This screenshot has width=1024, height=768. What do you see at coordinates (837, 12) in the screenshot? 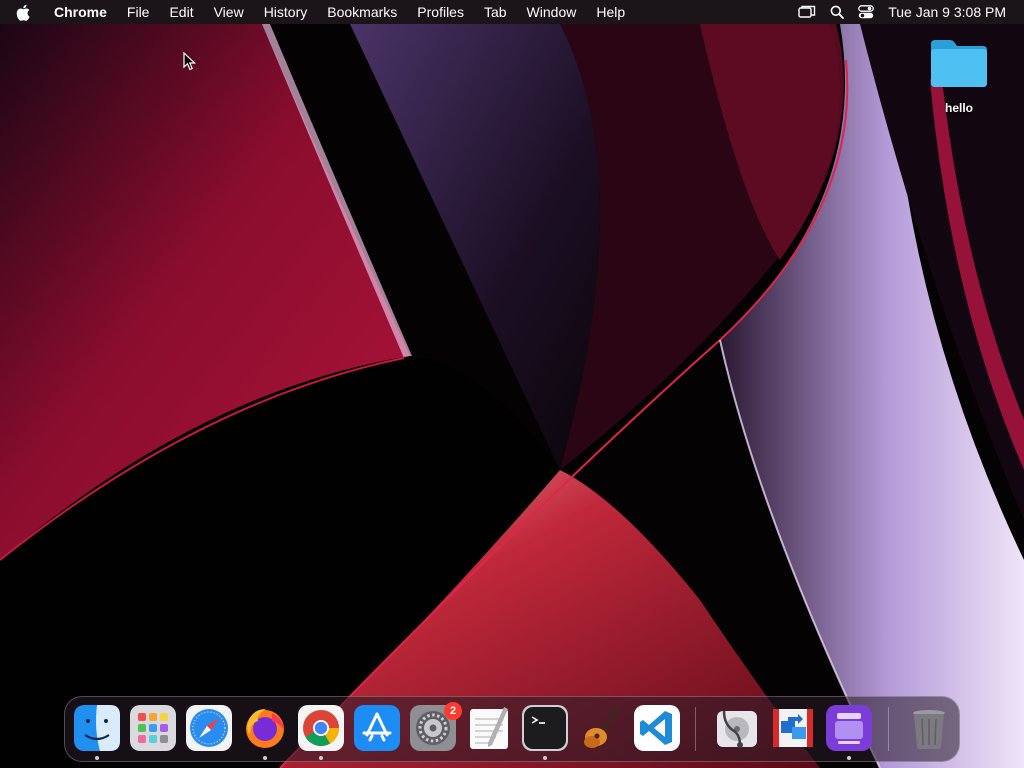
I see `spotlight-search-icon` at bounding box center [837, 12].